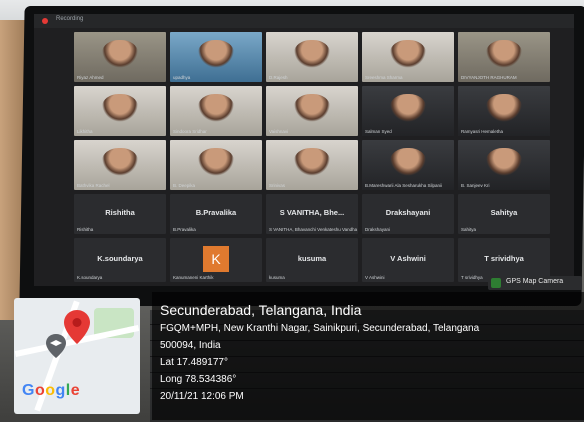 The image size is (584, 422). Describe the element at coordinates (375, 277) in the screenshot. I see `participant-name: V Ashwini` at that location.